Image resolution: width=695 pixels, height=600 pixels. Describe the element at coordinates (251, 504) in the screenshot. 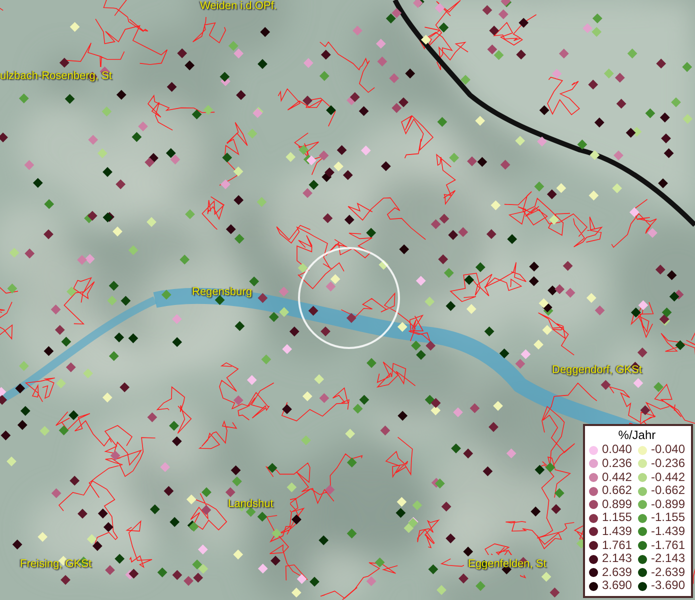

I see `place-label: Landshut` at that location.